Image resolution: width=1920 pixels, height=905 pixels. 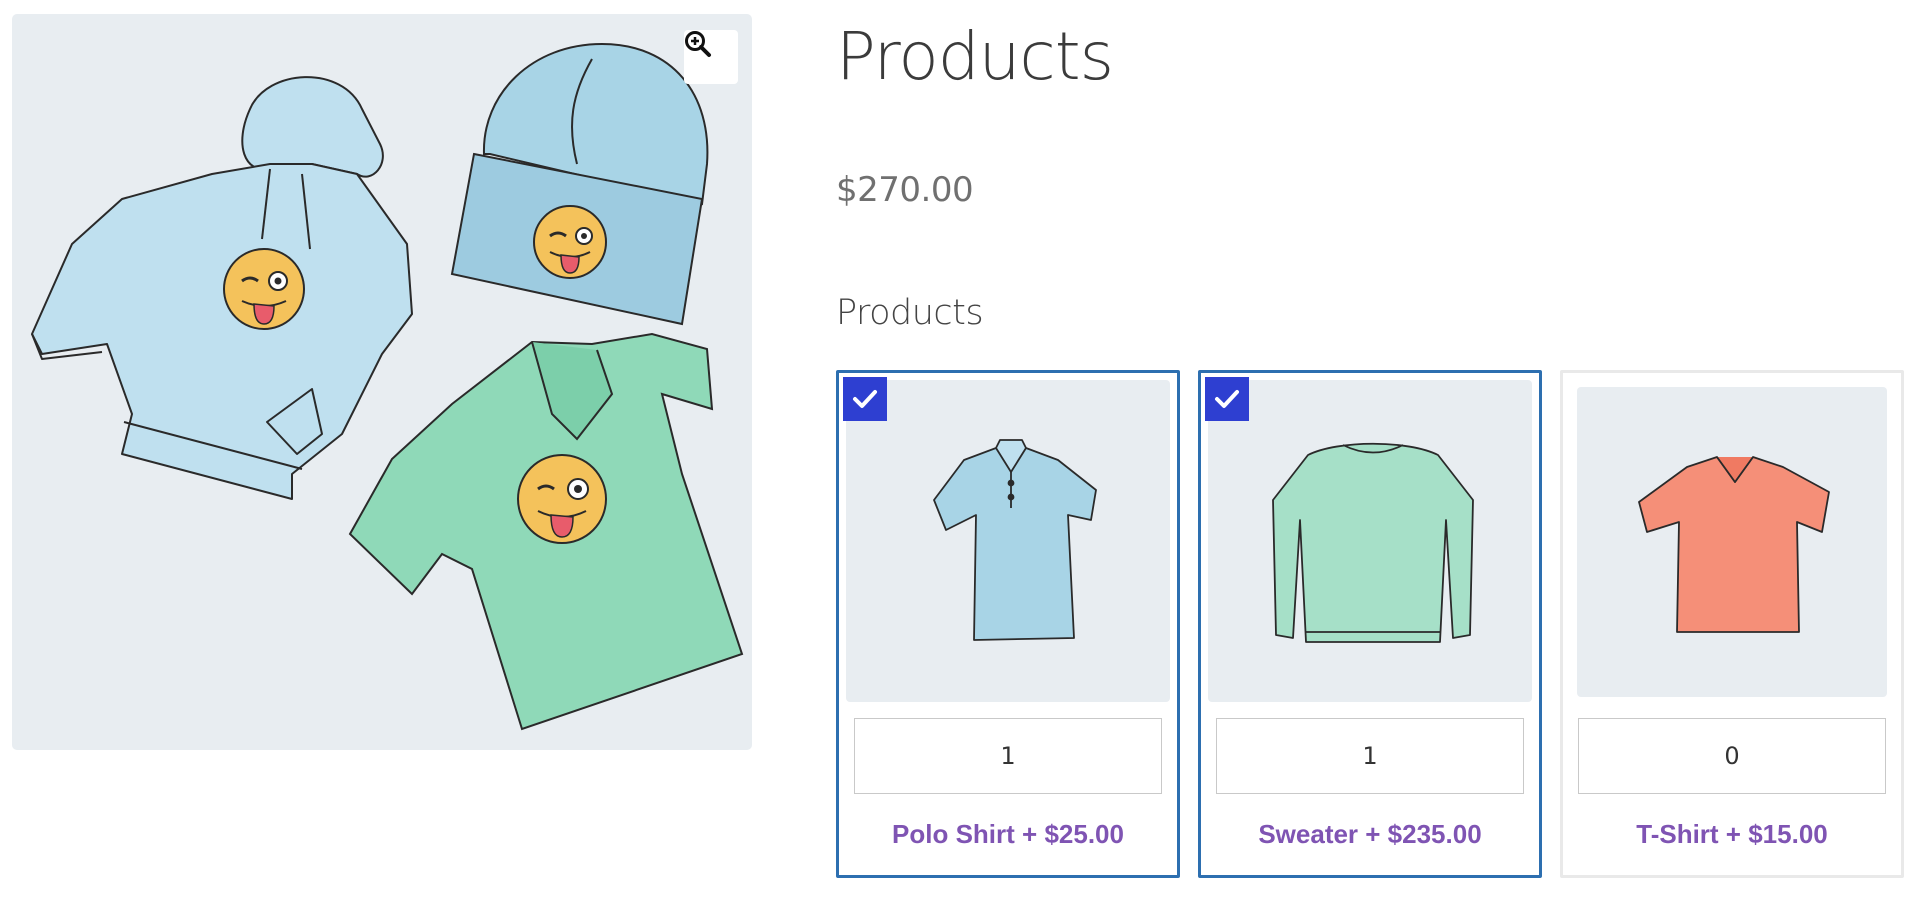 I want to click on product-price: $270.00, so click(x=905, y=190).